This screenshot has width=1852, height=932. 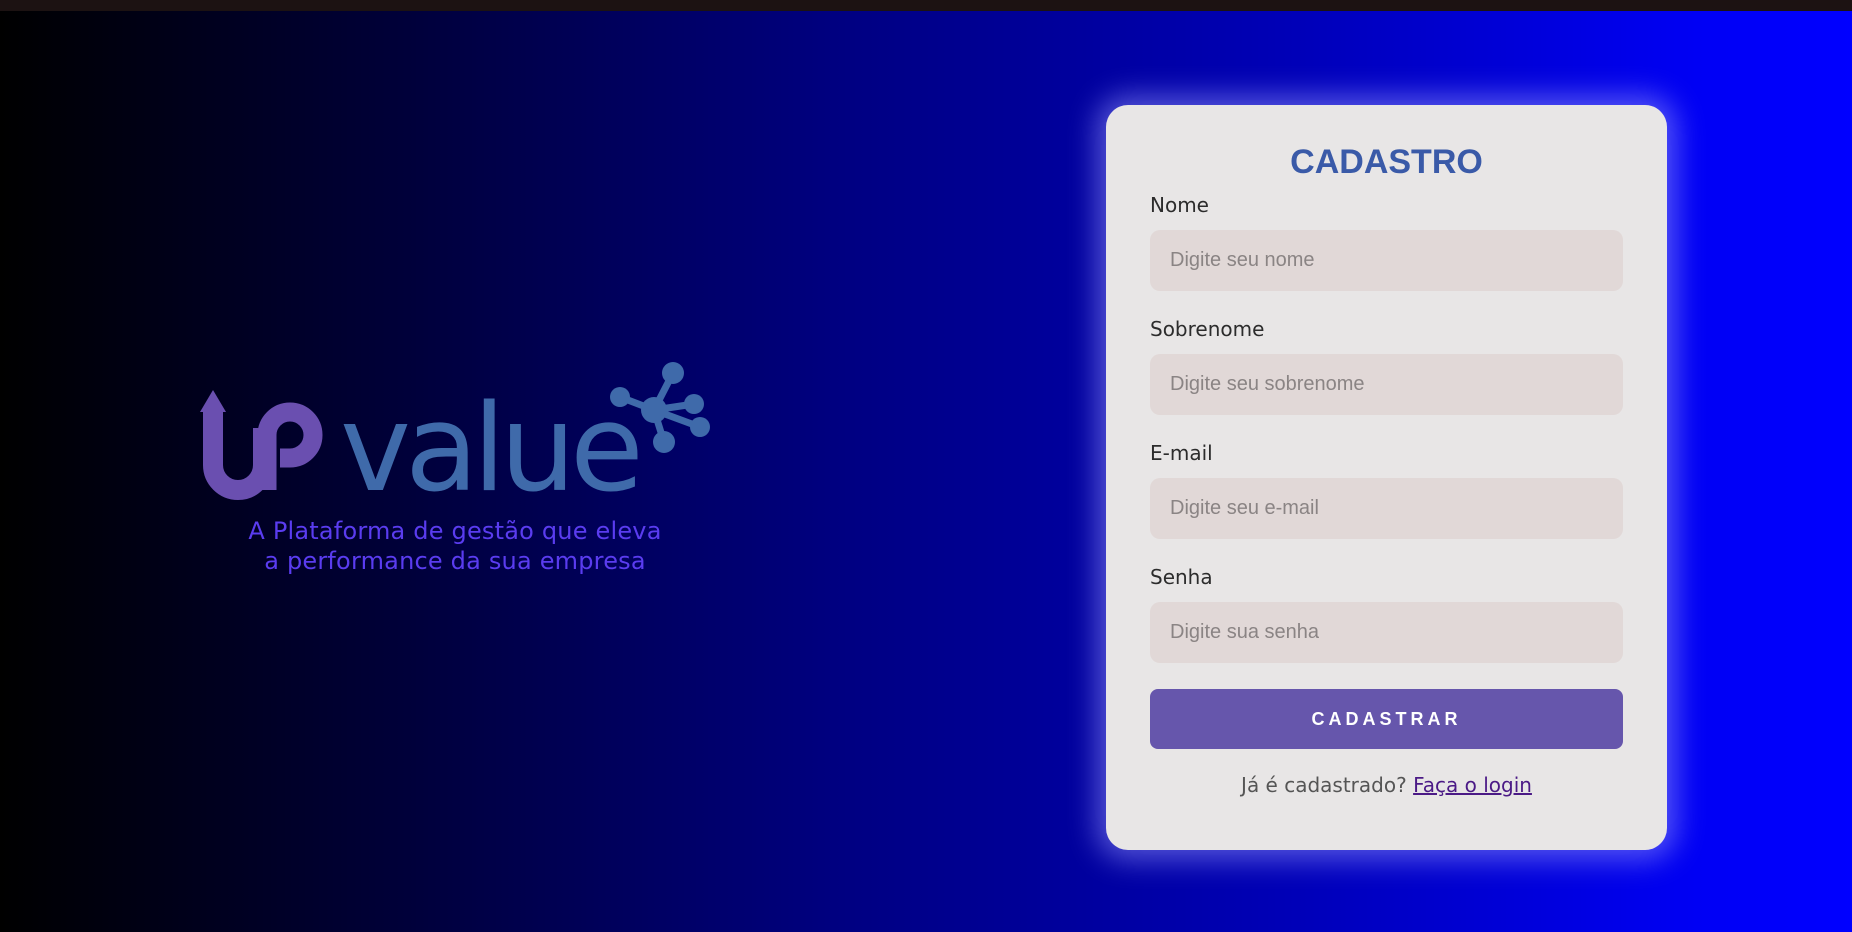 I want to click on surname-label: Sobrenome, so click(x=1207, y=329).